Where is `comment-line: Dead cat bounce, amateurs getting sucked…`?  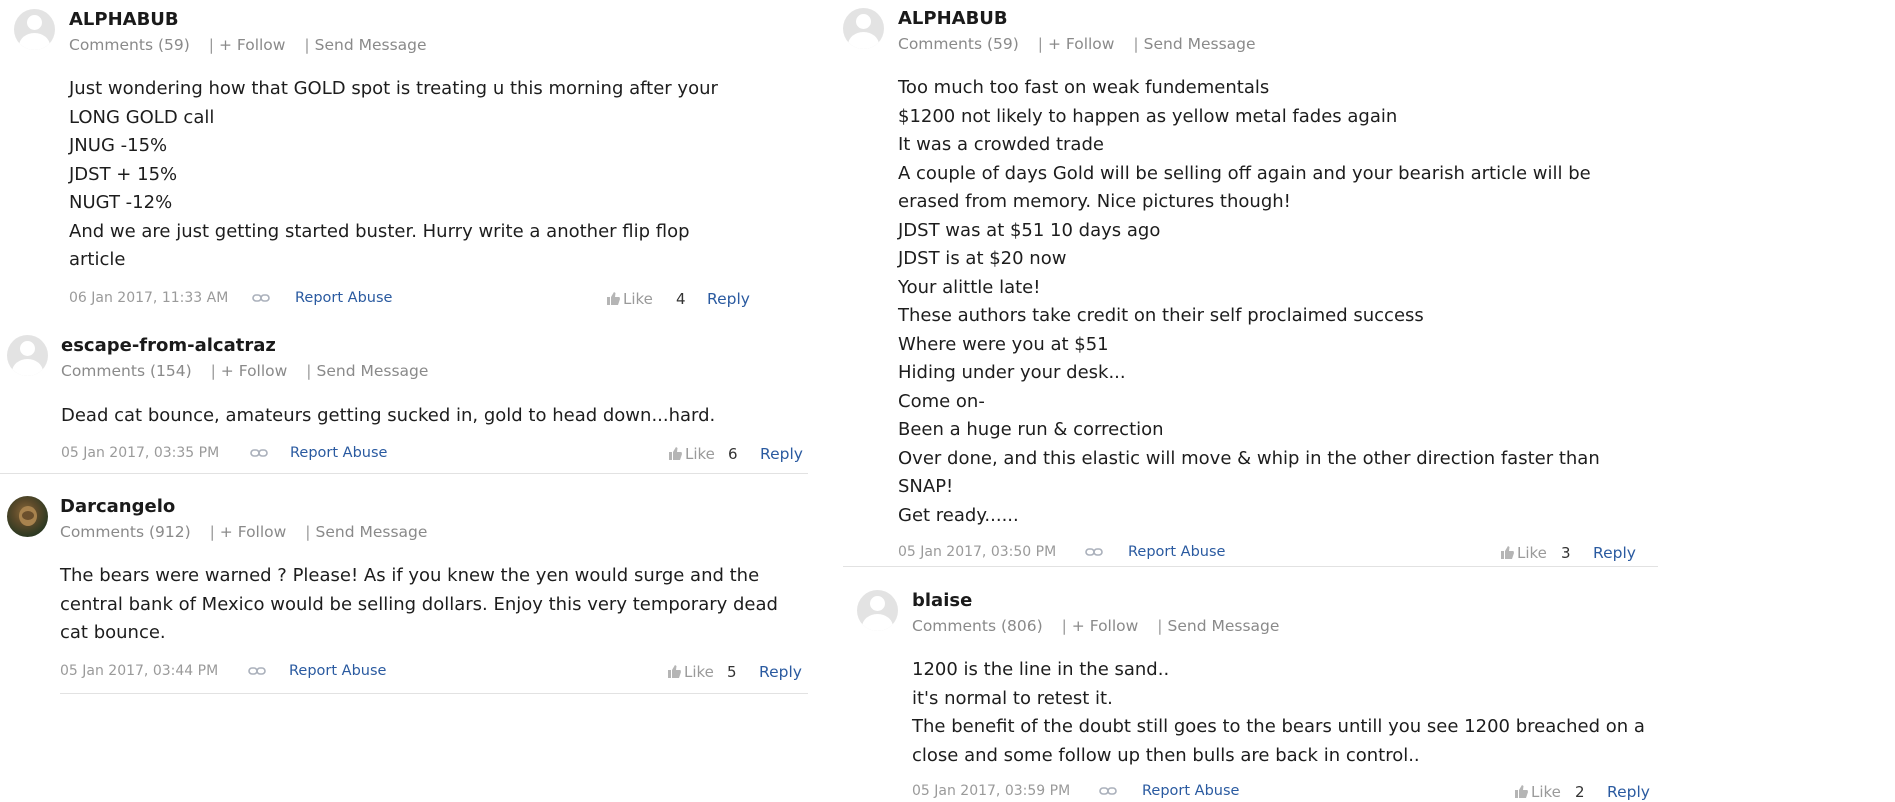
comment-line: Dead cat bounce, amateurs getting sucked… is located at coordinates (388, 415).